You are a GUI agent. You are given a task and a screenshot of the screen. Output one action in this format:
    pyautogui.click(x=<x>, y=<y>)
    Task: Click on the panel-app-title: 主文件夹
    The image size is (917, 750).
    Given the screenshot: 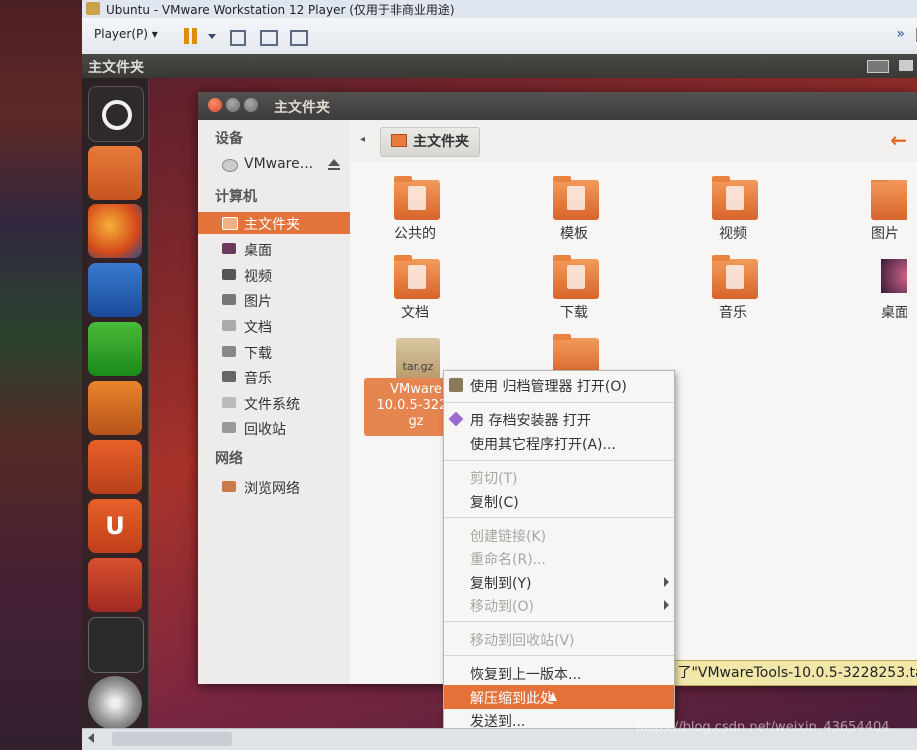 What is the action you would take?
    pyautogui.click(x=116, y=68)
    